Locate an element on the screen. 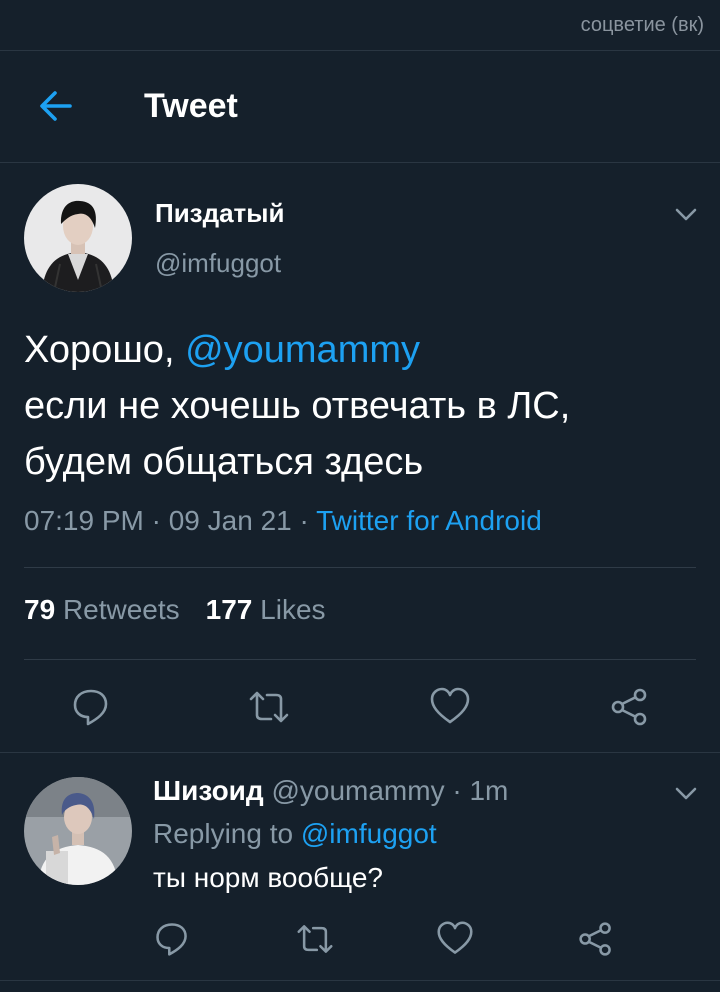  tweet-text-prefix: Хорошо, is located at coordinates (105, 350).